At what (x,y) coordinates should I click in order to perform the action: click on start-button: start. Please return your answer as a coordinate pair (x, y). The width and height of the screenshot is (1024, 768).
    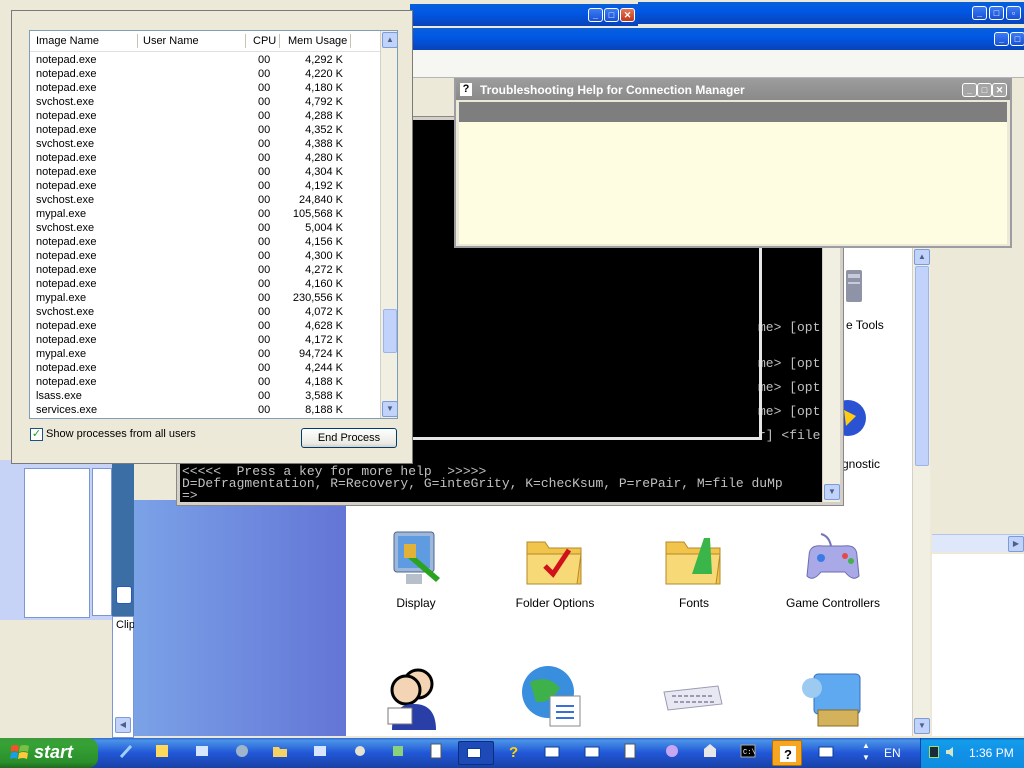
    Looking at the image, I should click on (49, 753).